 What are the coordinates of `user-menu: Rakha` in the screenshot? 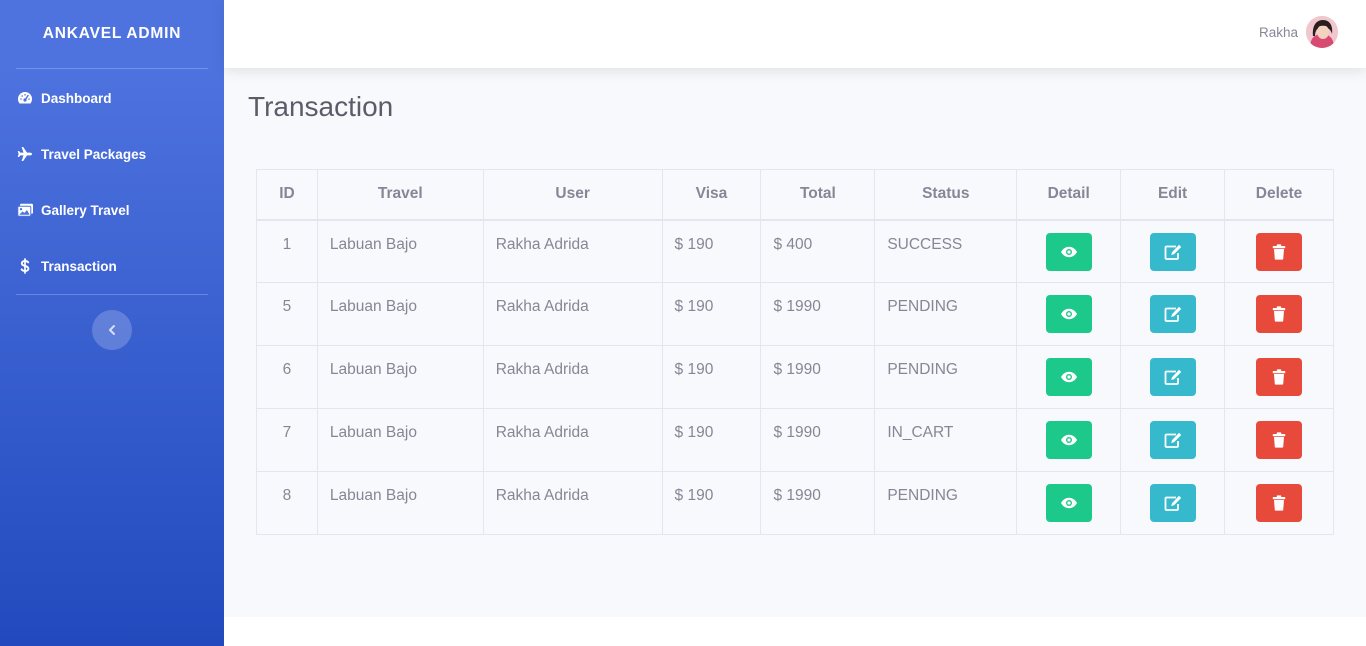 It's located at (1298, 32).